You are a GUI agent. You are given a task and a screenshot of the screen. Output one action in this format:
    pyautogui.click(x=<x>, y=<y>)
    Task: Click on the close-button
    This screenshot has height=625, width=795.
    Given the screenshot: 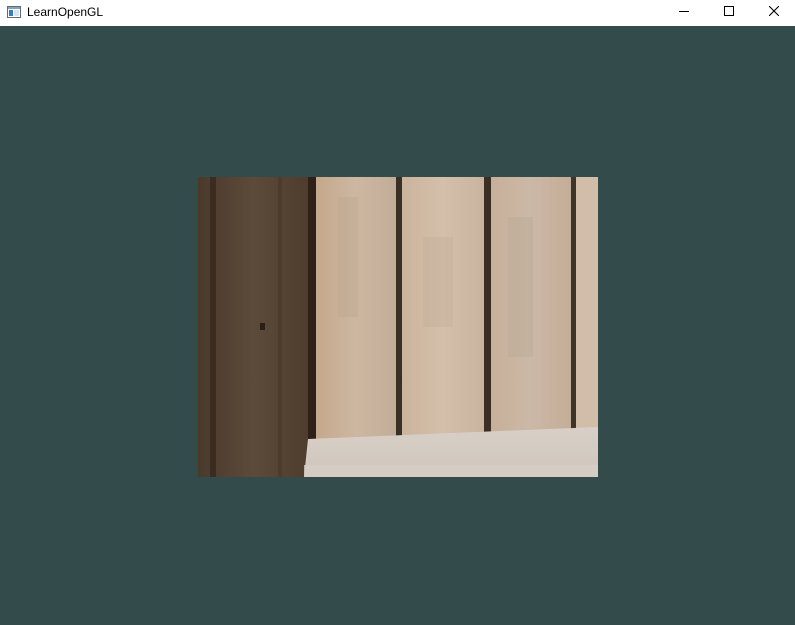 What is the action you would take?
    pyautogui.click(x=773, y=12)
    